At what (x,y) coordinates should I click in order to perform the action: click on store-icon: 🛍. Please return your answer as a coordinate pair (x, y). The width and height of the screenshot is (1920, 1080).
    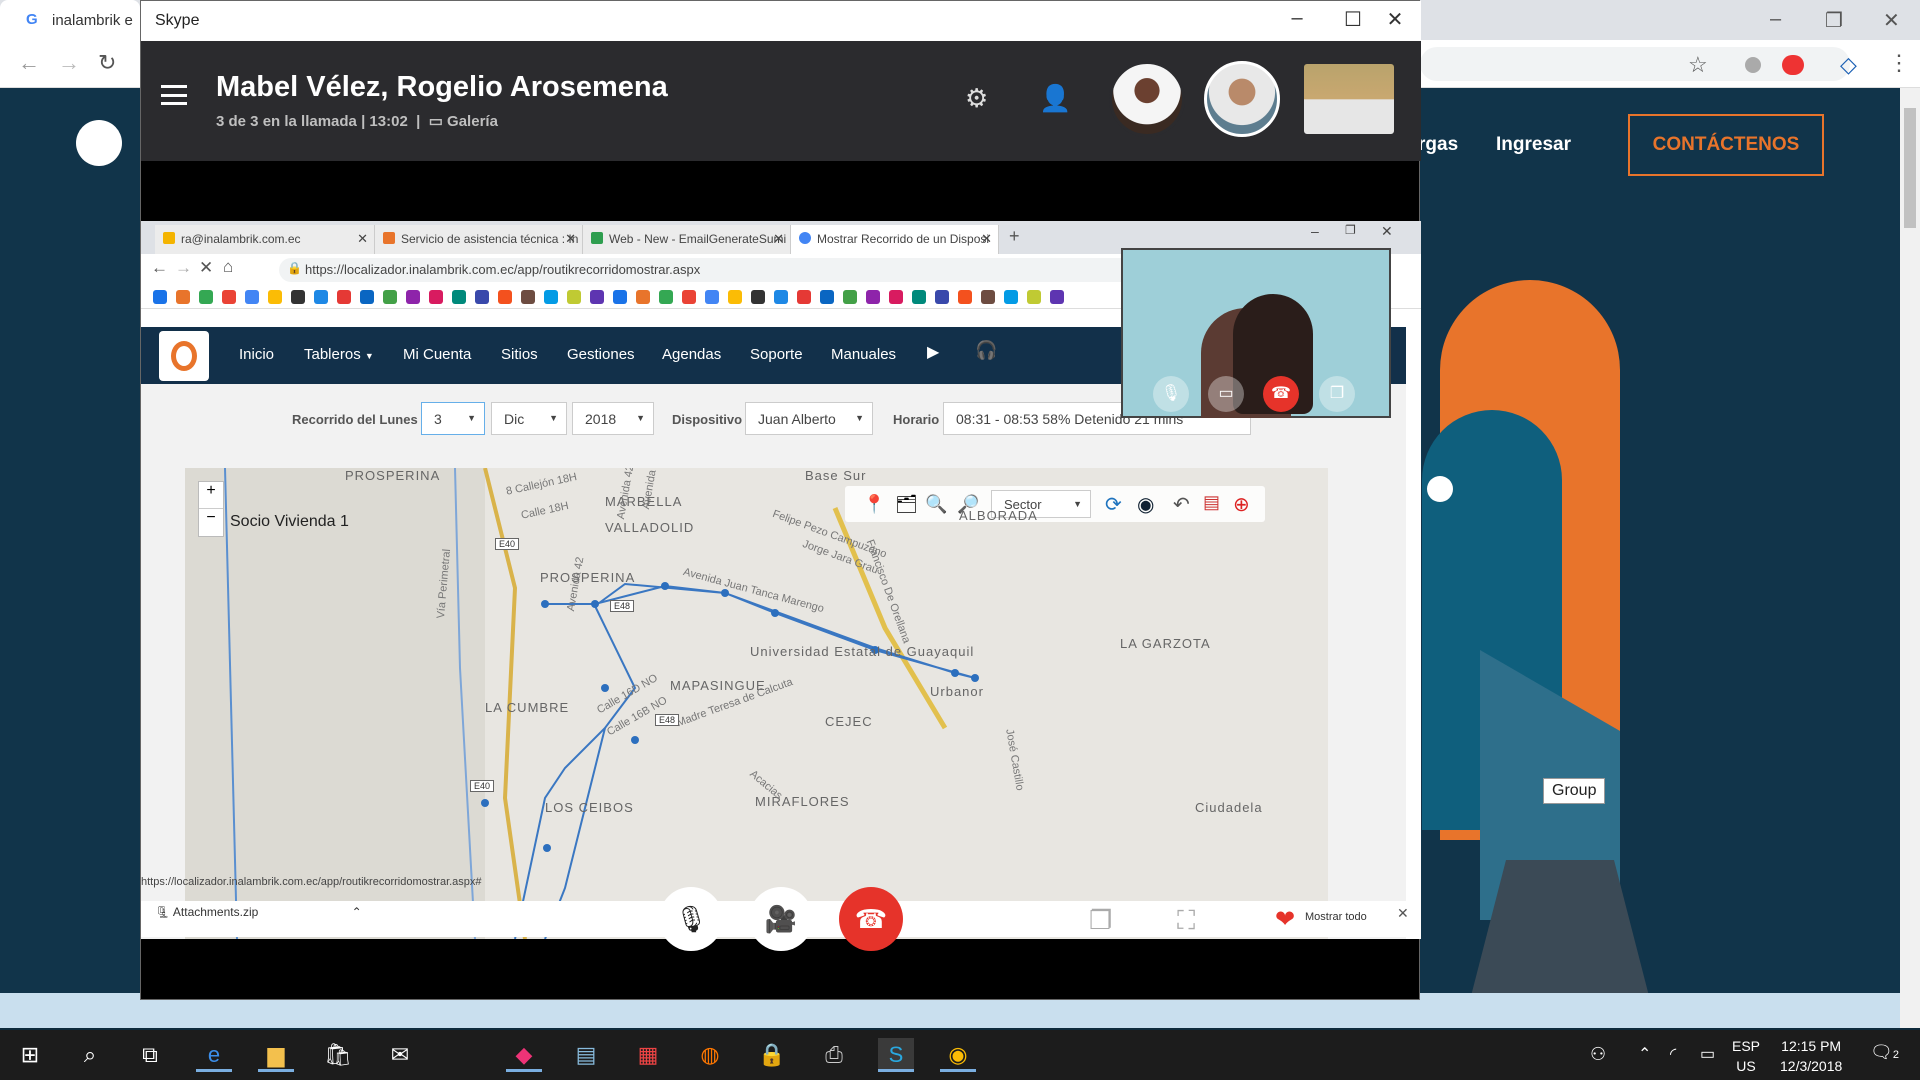
    Looking at the image, I should click on (338, 1055).